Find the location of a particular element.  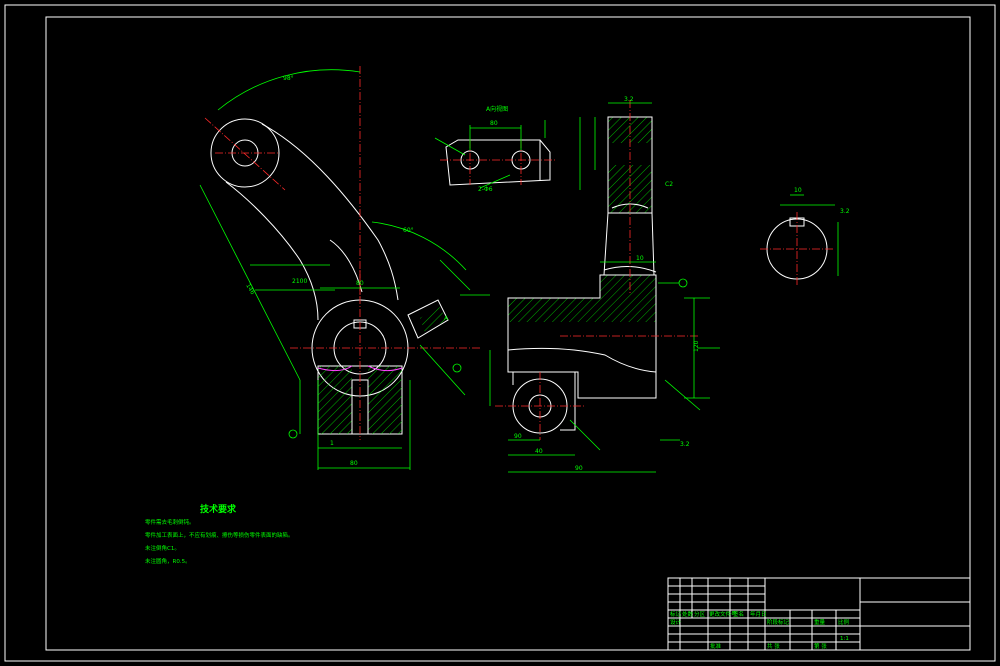

dim-right-total: 90 is located at coordinates (579, 468).